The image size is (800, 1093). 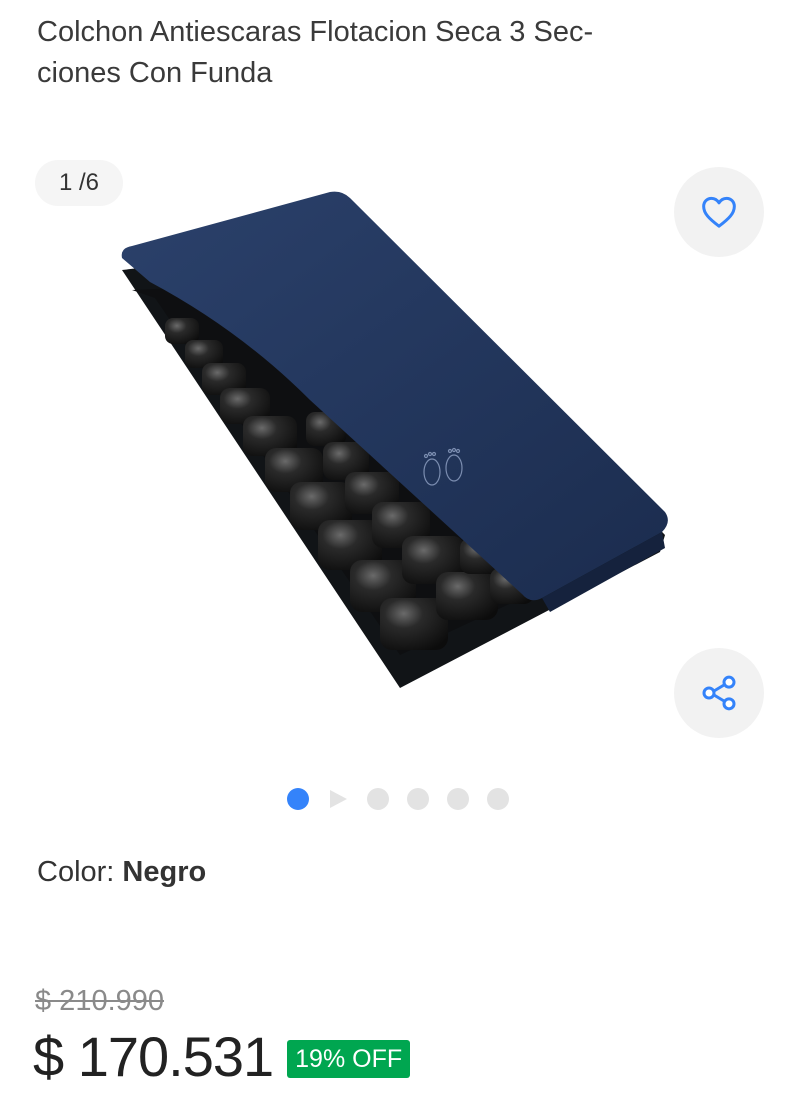 I want to click on gallery-video-dot, so click(x=338, y=799).